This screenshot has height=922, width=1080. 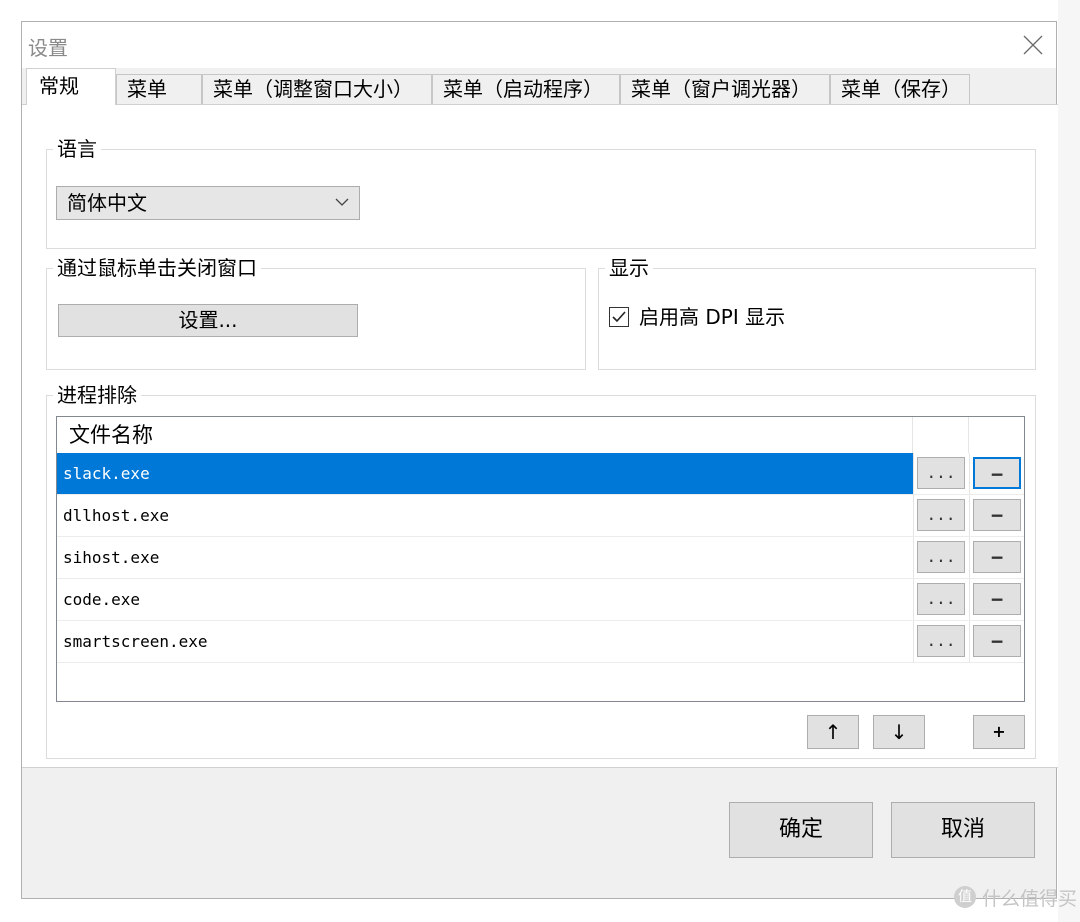 I want to click on table-row: dllhost.exe ... −, so click(x=540, y=516).